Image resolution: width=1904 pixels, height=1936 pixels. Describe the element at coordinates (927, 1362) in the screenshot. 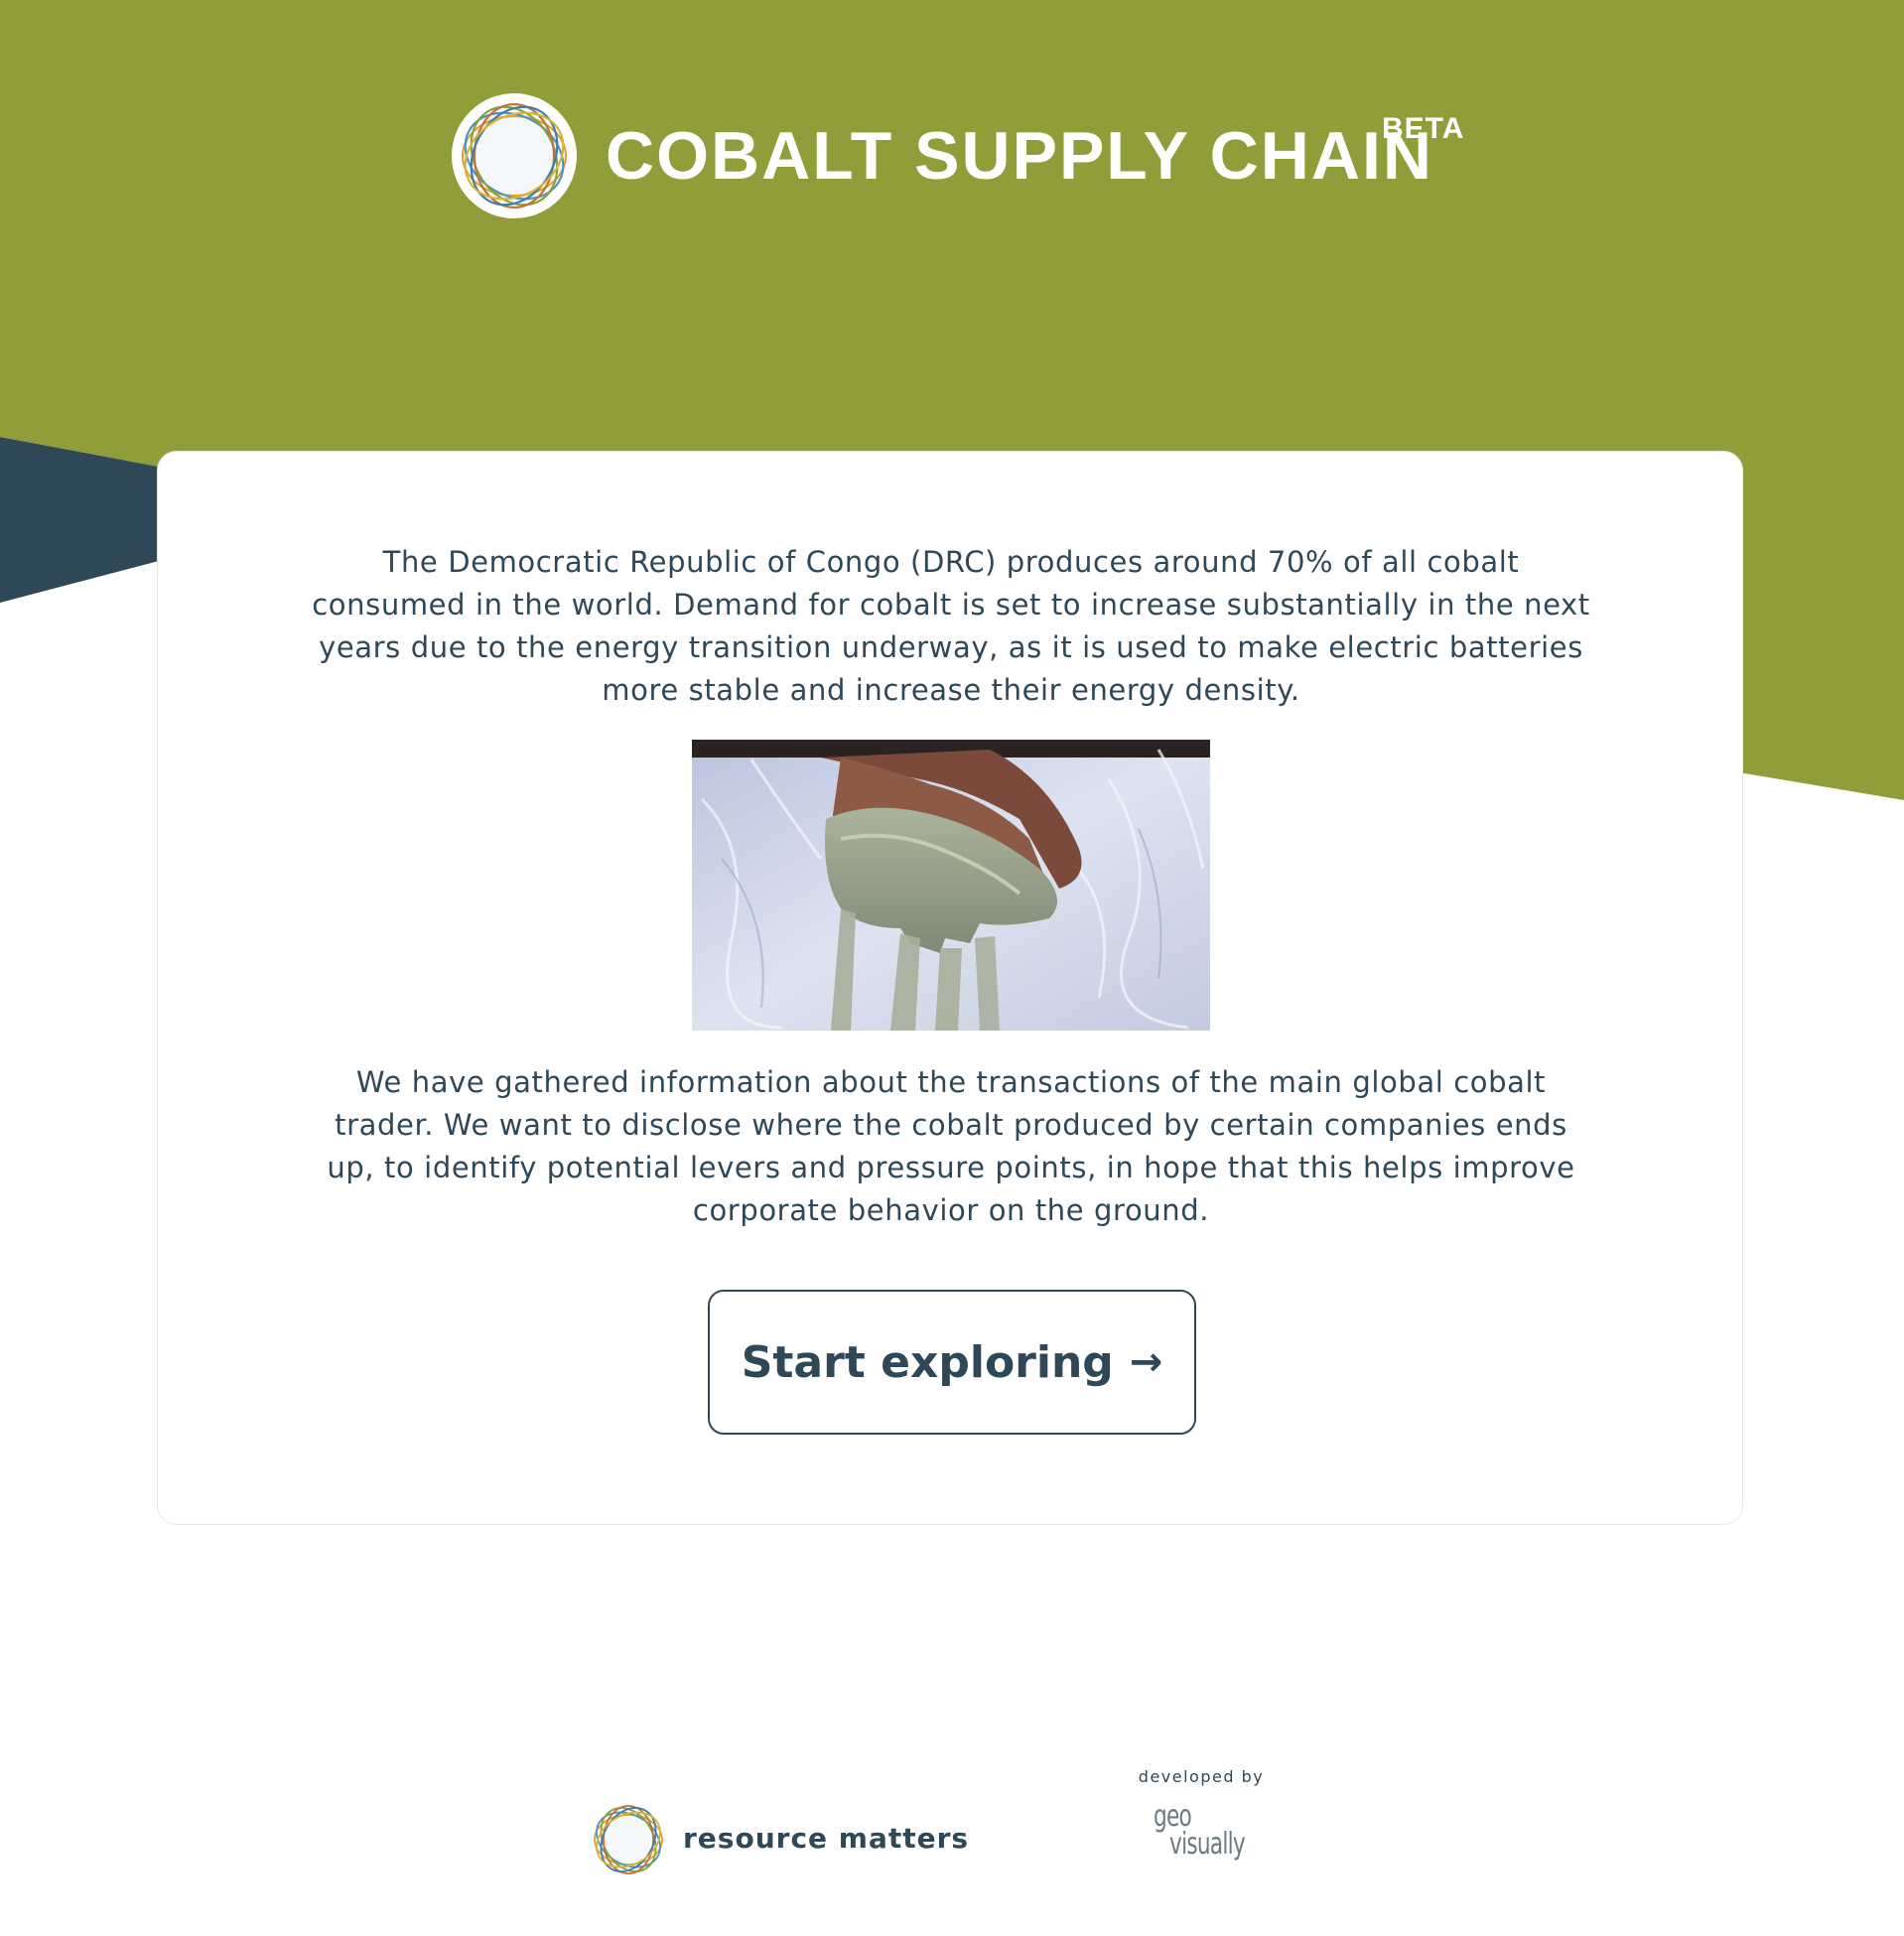

I see `start-exploring-label: Start exploring` at that location.